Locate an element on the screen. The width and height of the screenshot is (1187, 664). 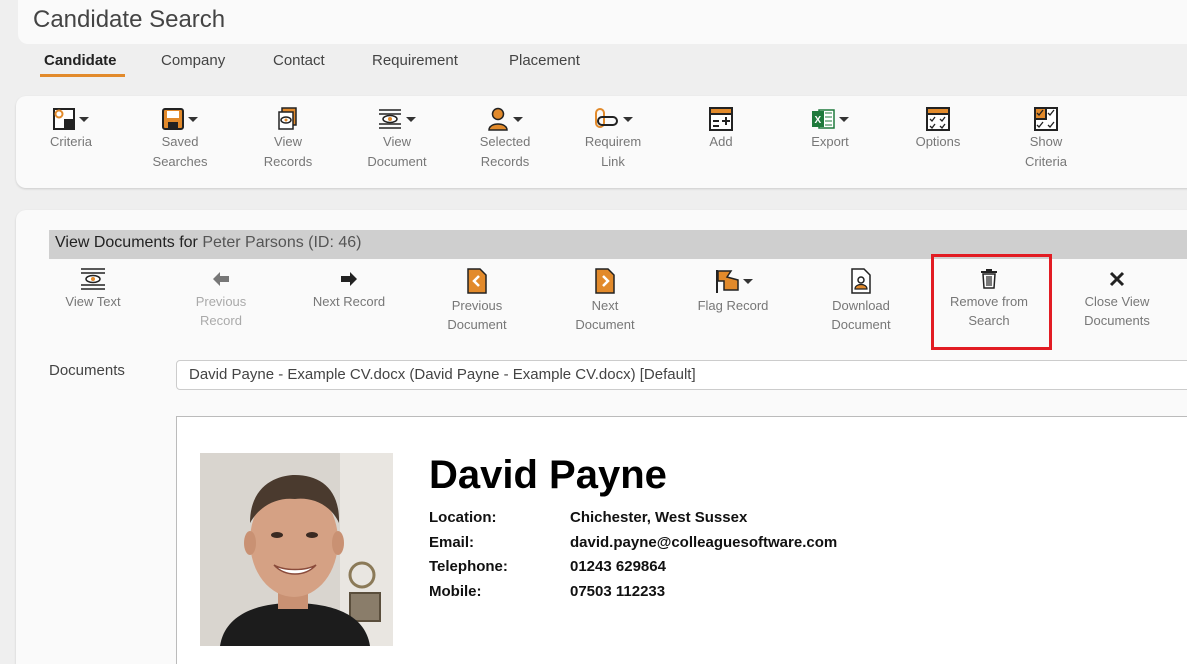
saved-searches-button: Saved Searches is located at coordinates (180, 139).